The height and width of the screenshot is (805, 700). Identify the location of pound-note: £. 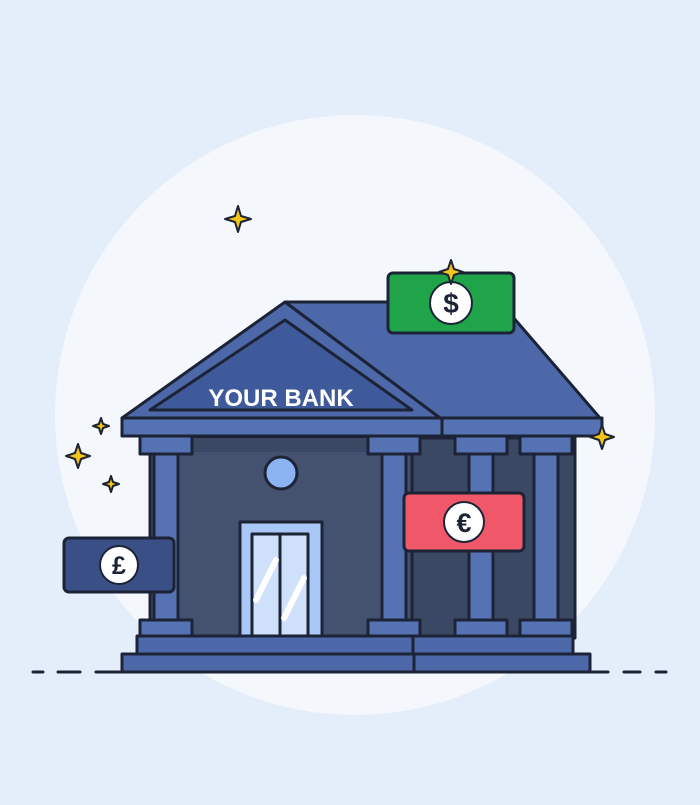
(119, 565).